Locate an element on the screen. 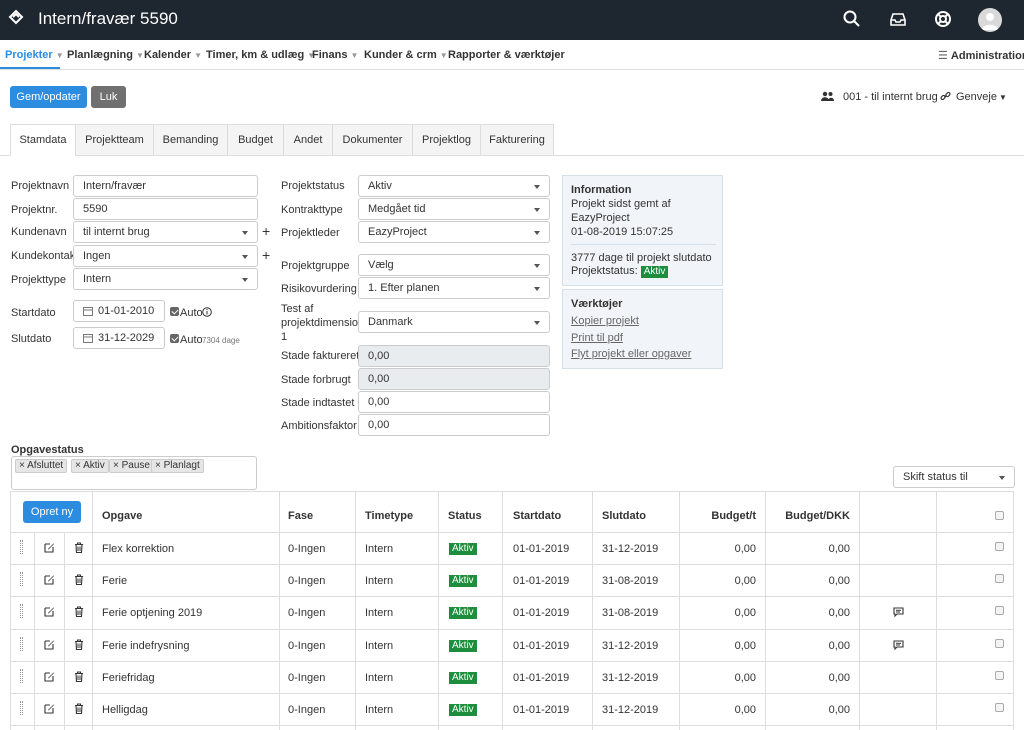 The height and width of the screenshot is (730, 1024). startdato-input: 01-01-2010 is located at coordinates (119, 311).